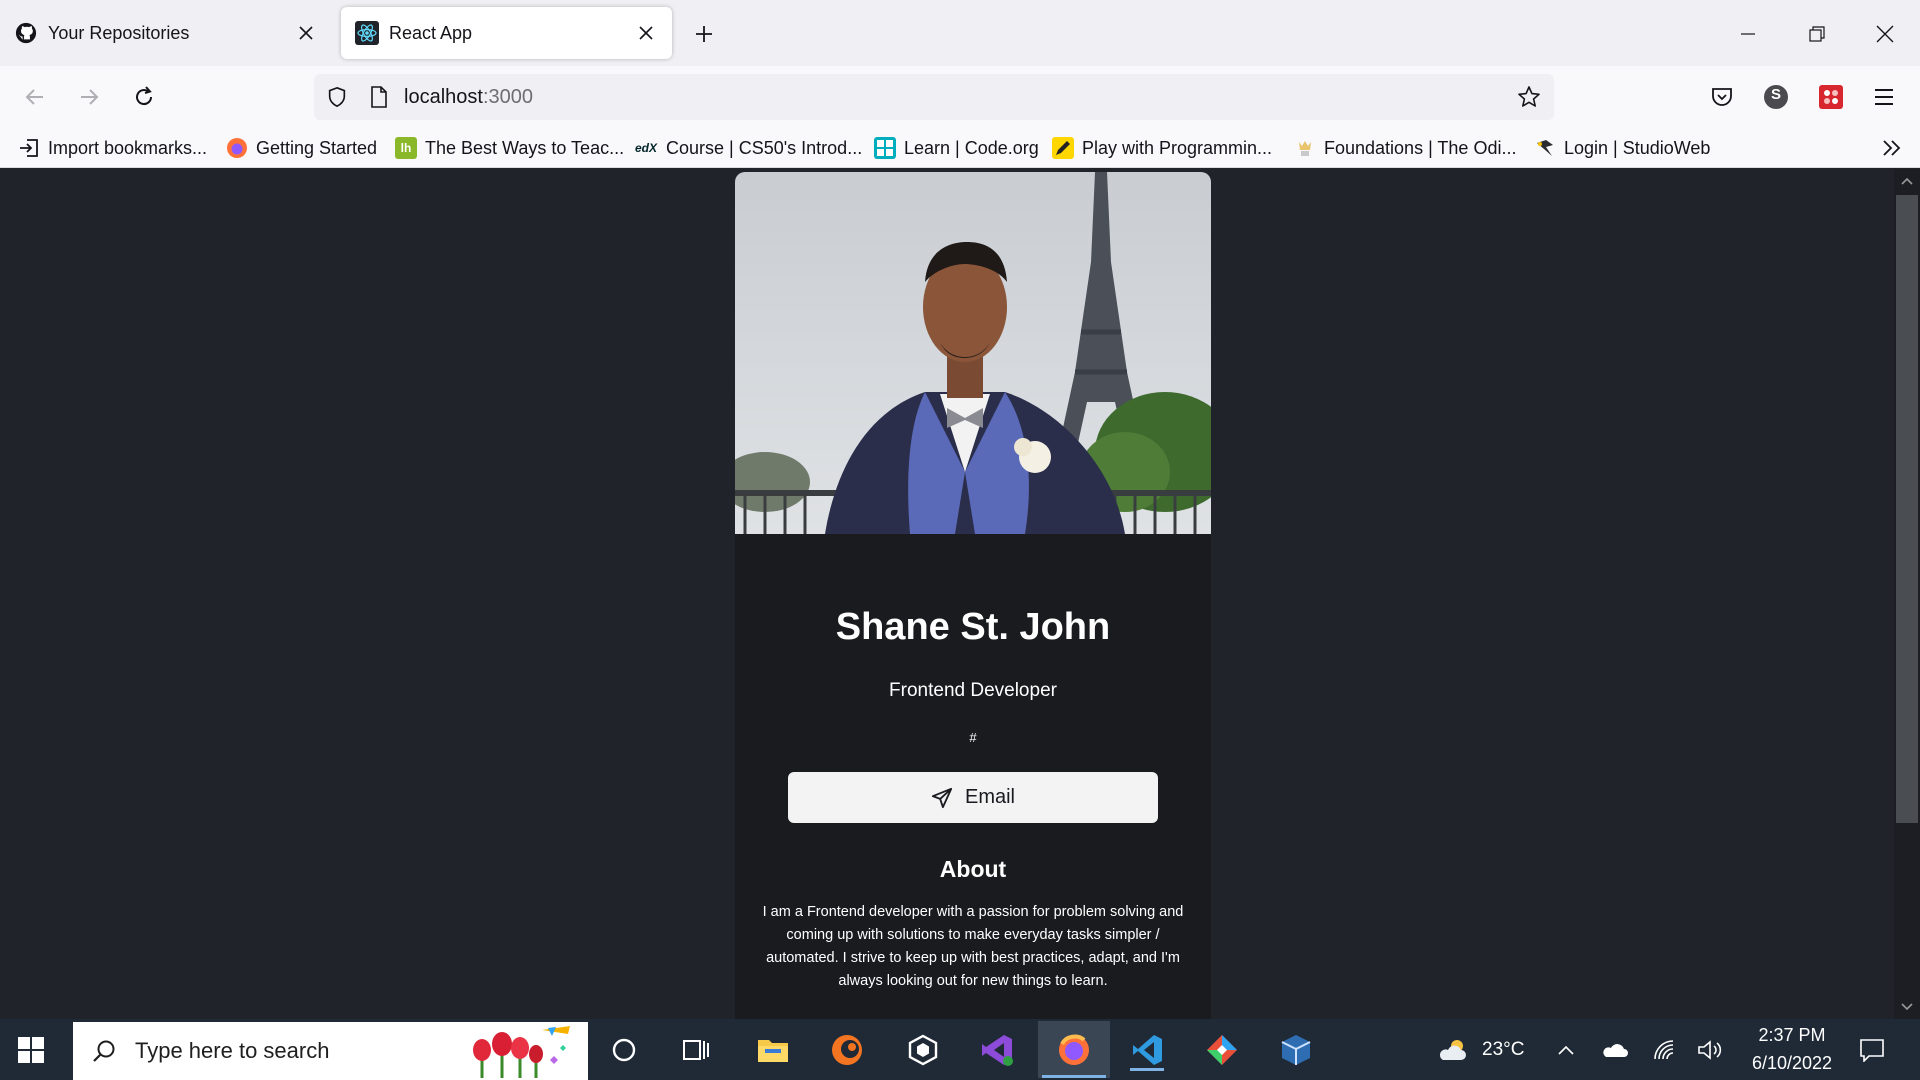  I want to click on file-explorer-icon, so click(773, 1050).